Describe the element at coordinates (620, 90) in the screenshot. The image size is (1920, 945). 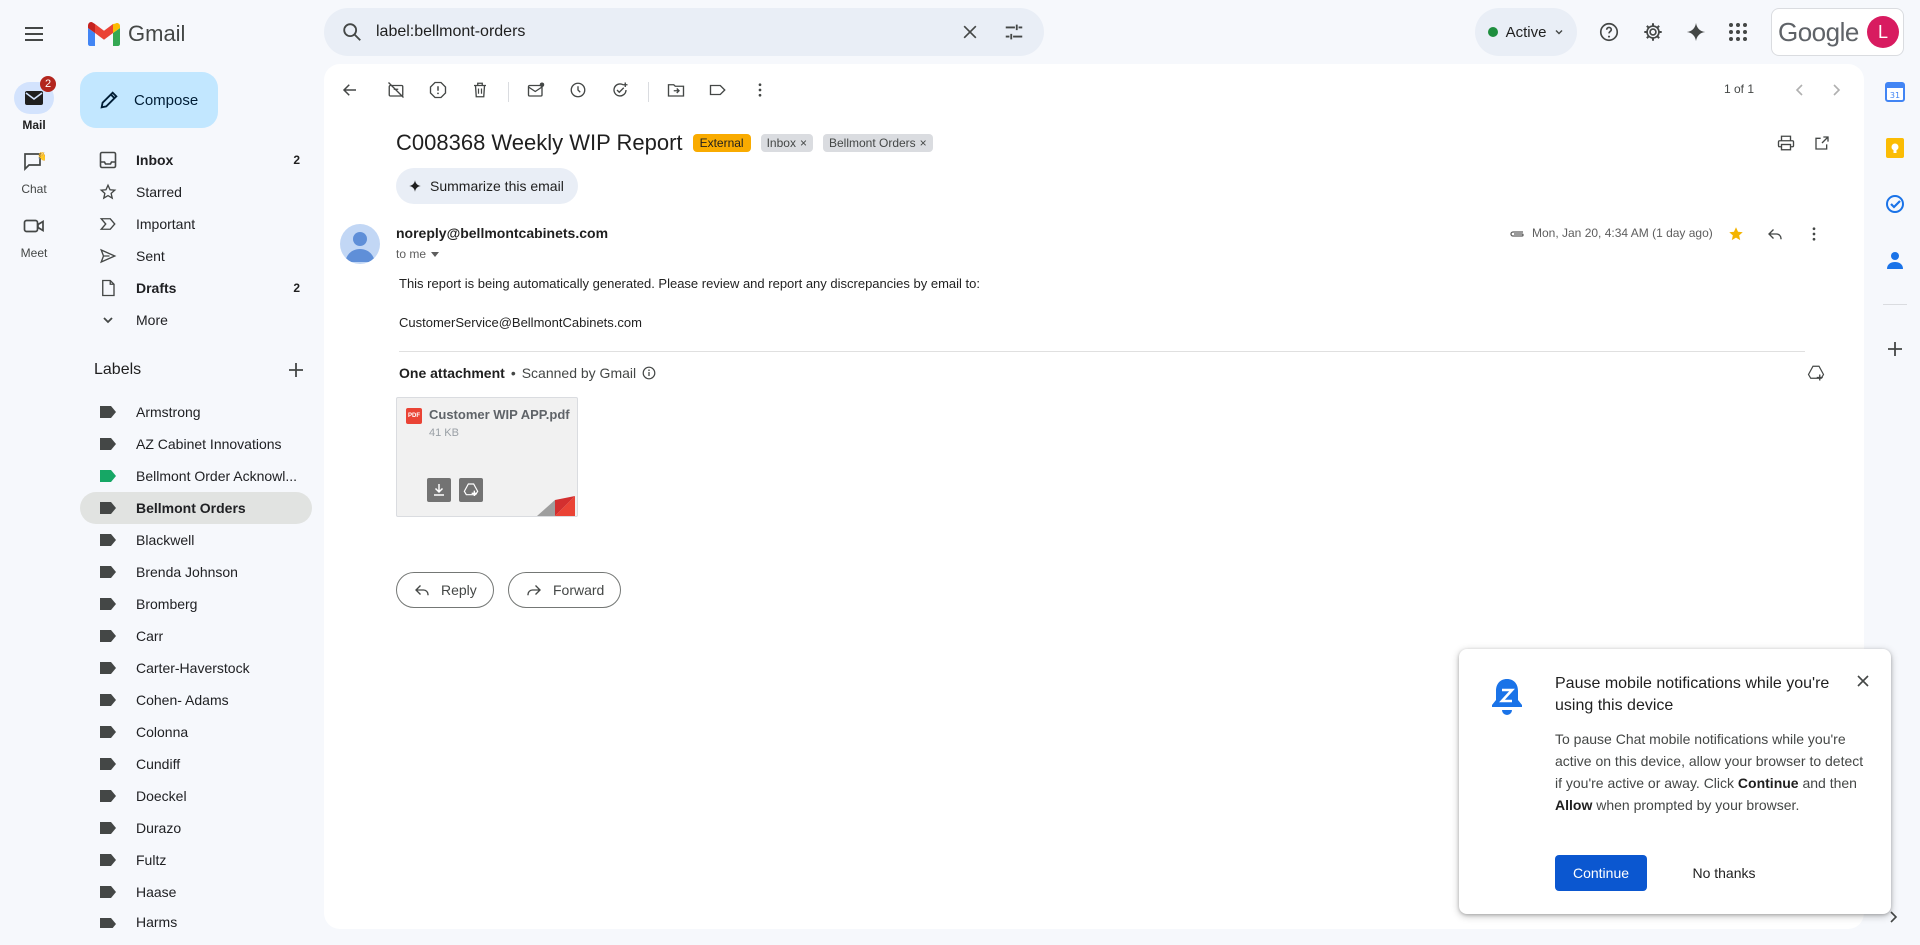
I see `add-to-tasks-button` at that location.